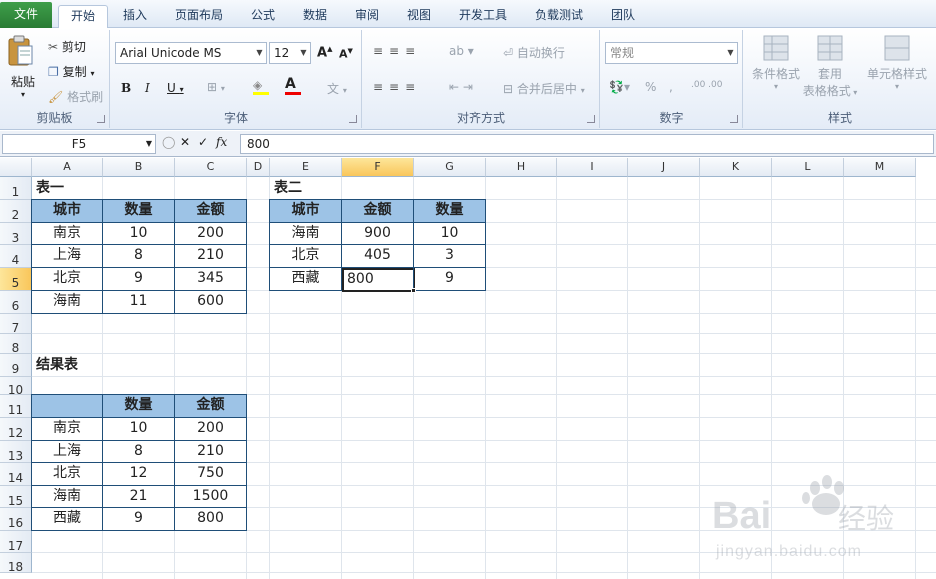 The width and height of the screenshot is (936, 579). I want to click on table1-data-cell: 北京, so click(67, 279).